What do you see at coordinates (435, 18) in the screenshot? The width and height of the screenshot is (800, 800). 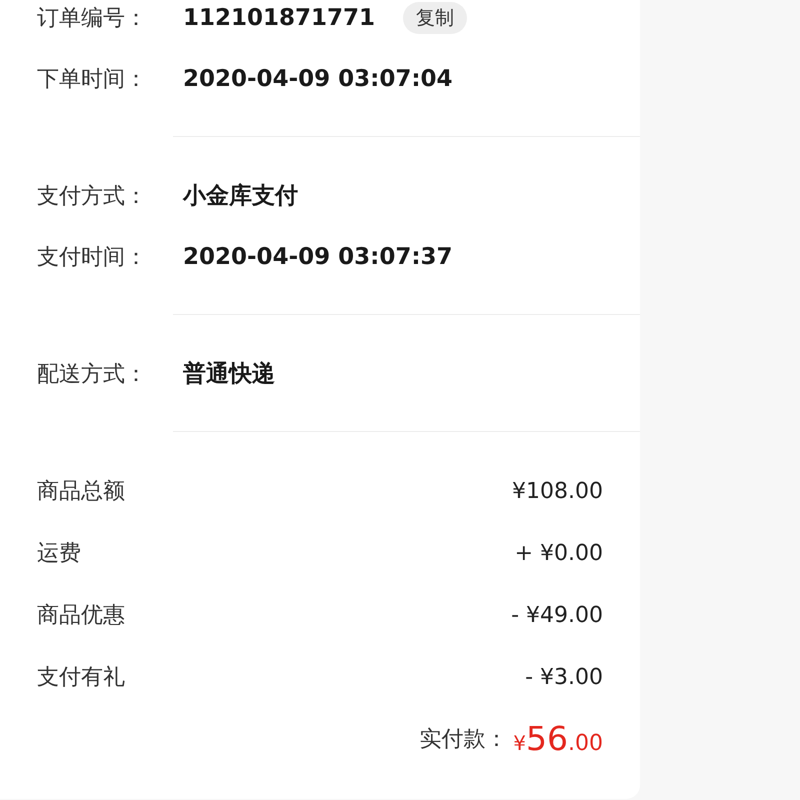 I see `copy-button: 复制` at bounding box center [435, 18].